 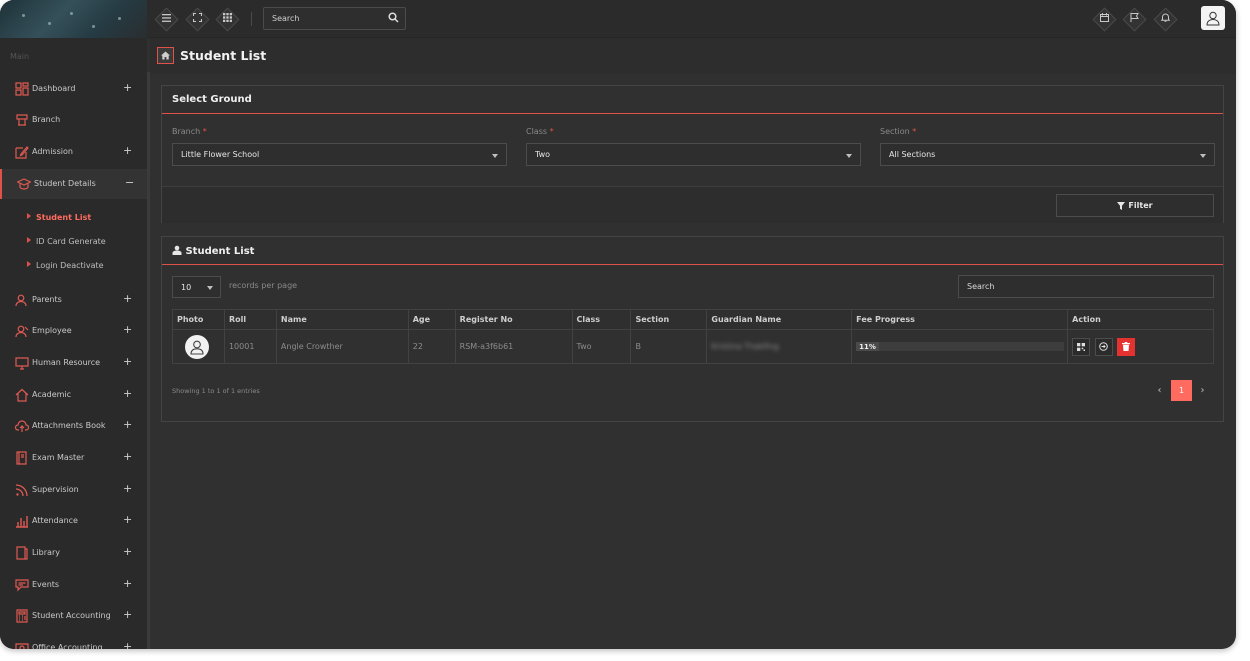 What do you see at coordinates (65, 268) in the screenshot?
I see `sidebar-subitem-login-deactivate: Login Deactivate` at bounding box center [65, 268].